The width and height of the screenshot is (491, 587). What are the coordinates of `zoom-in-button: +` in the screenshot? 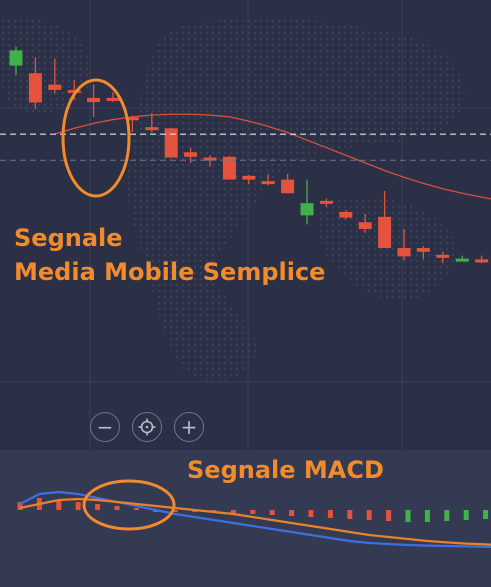 It's located at (189, 427).